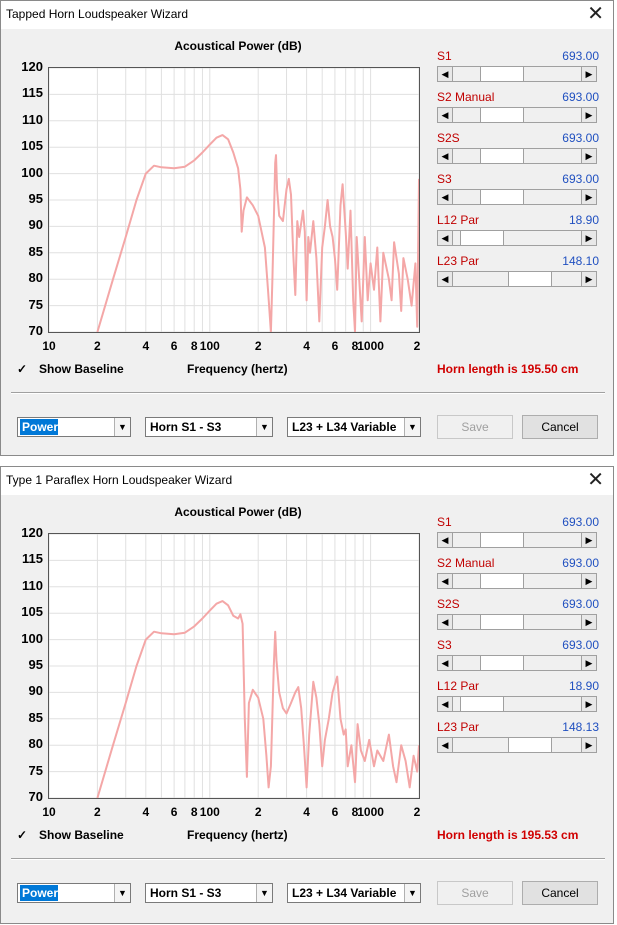 Image resolution: width=617 pixels, height=925 pixels. Describe the element at coordinates (35, 198) in the screenshot. I see `y-tick-label: 95` at that location.